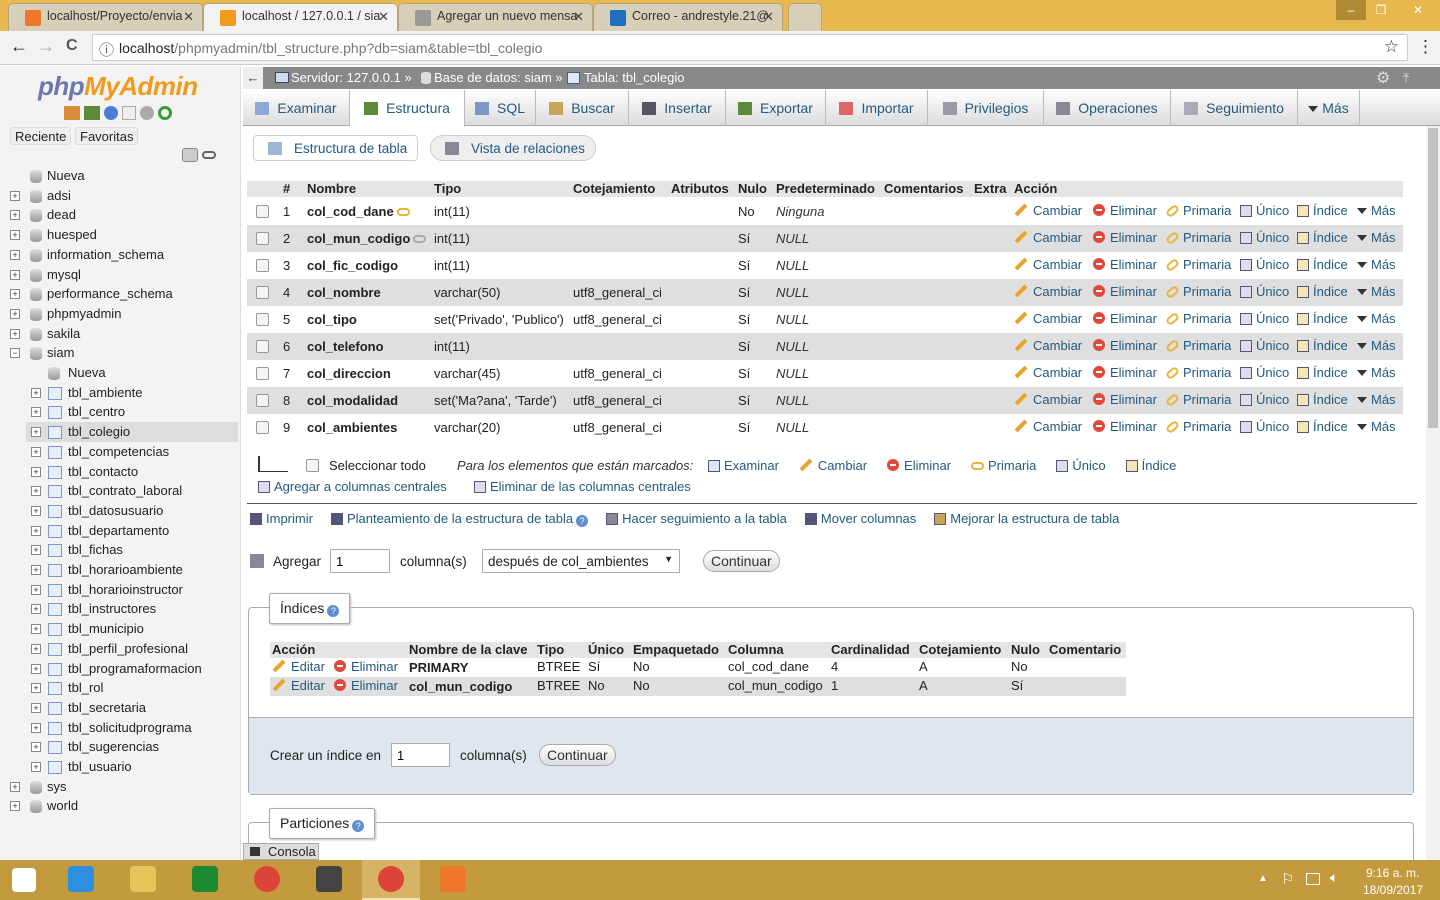  What do you see at coordinates (132, 629) in the screenshot?
I see `tree-item: + tbl_municipio` at bounding box center [132, 629].